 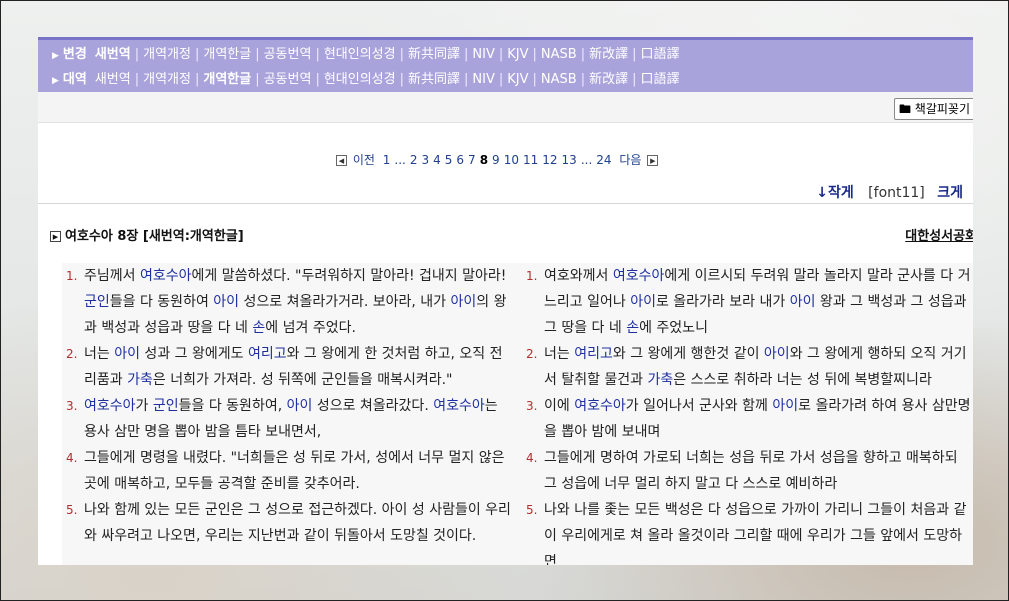 I want to click on page-link: 1, so click(x=387, y=160).